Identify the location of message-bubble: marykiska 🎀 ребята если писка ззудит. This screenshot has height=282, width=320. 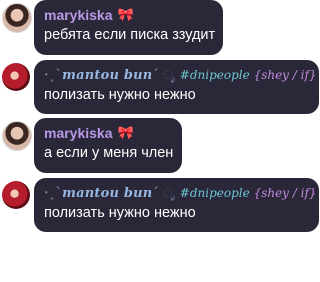
(128, 27).